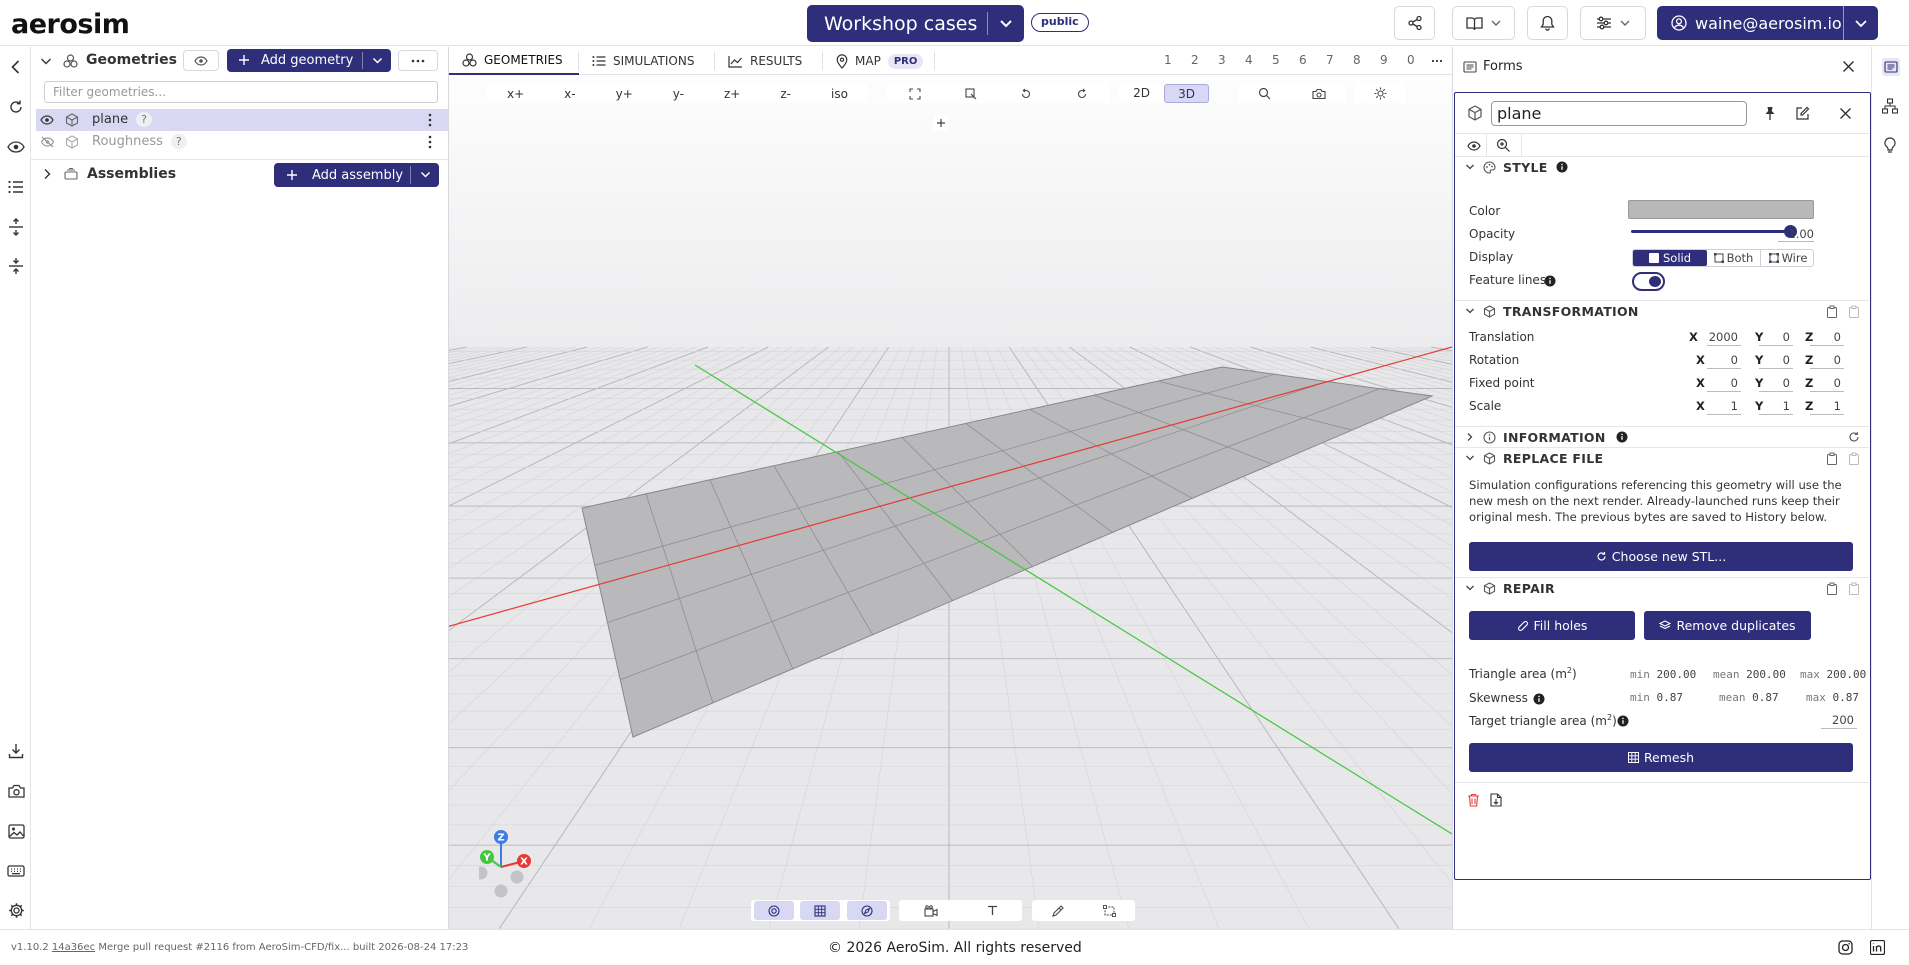 This screenshot has width=1909, height=965. I want to click on translation-y-input: 0, so click(1776, 338).